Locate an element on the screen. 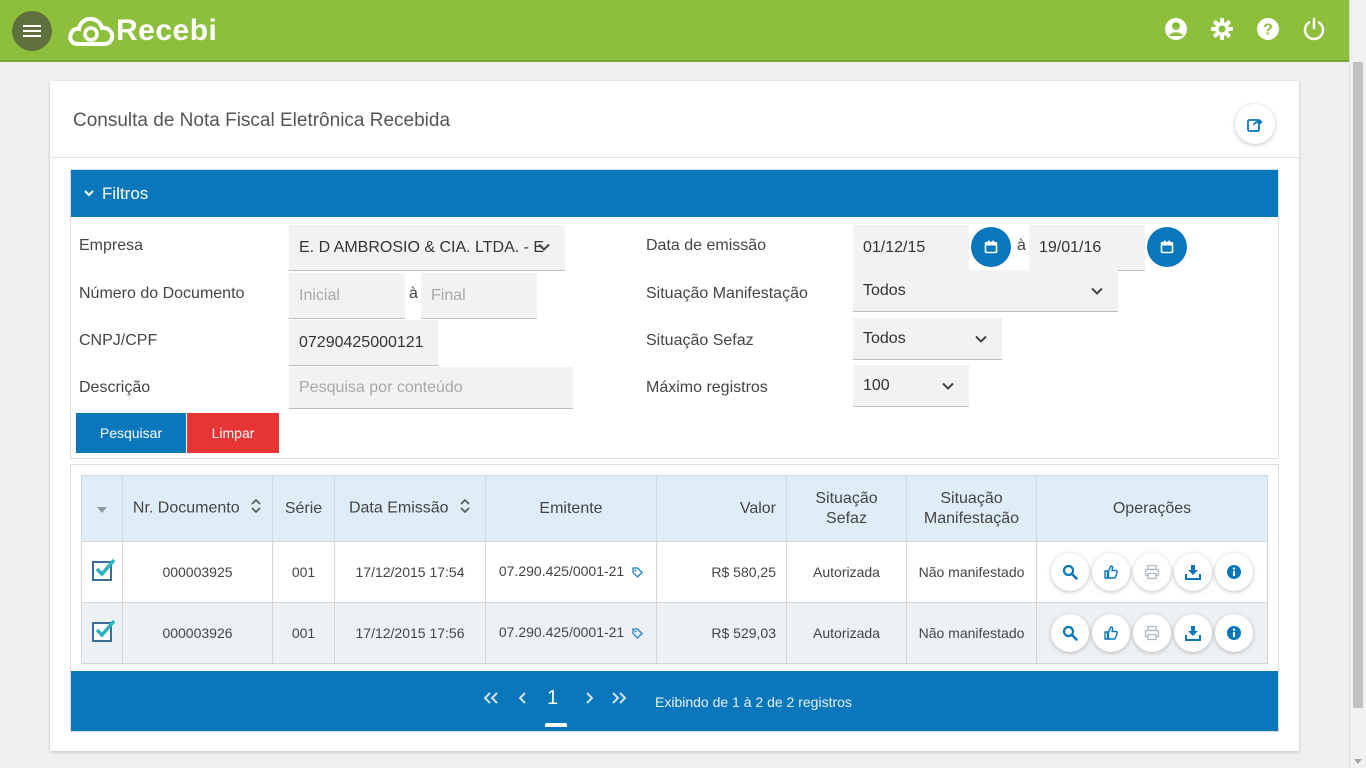  numero-documento-label: Número do Documento is located at coordinates (162, 293).